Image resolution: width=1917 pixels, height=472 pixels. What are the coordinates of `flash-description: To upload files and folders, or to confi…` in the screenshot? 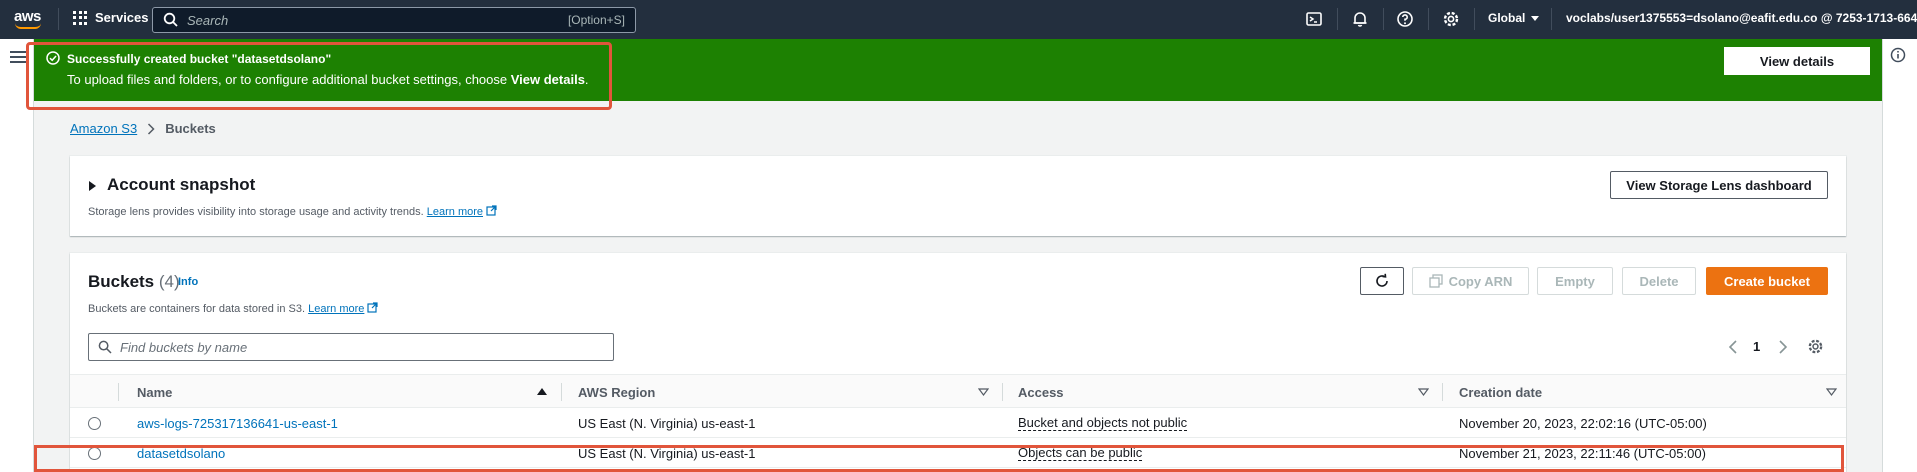 It's located at (328, 79).